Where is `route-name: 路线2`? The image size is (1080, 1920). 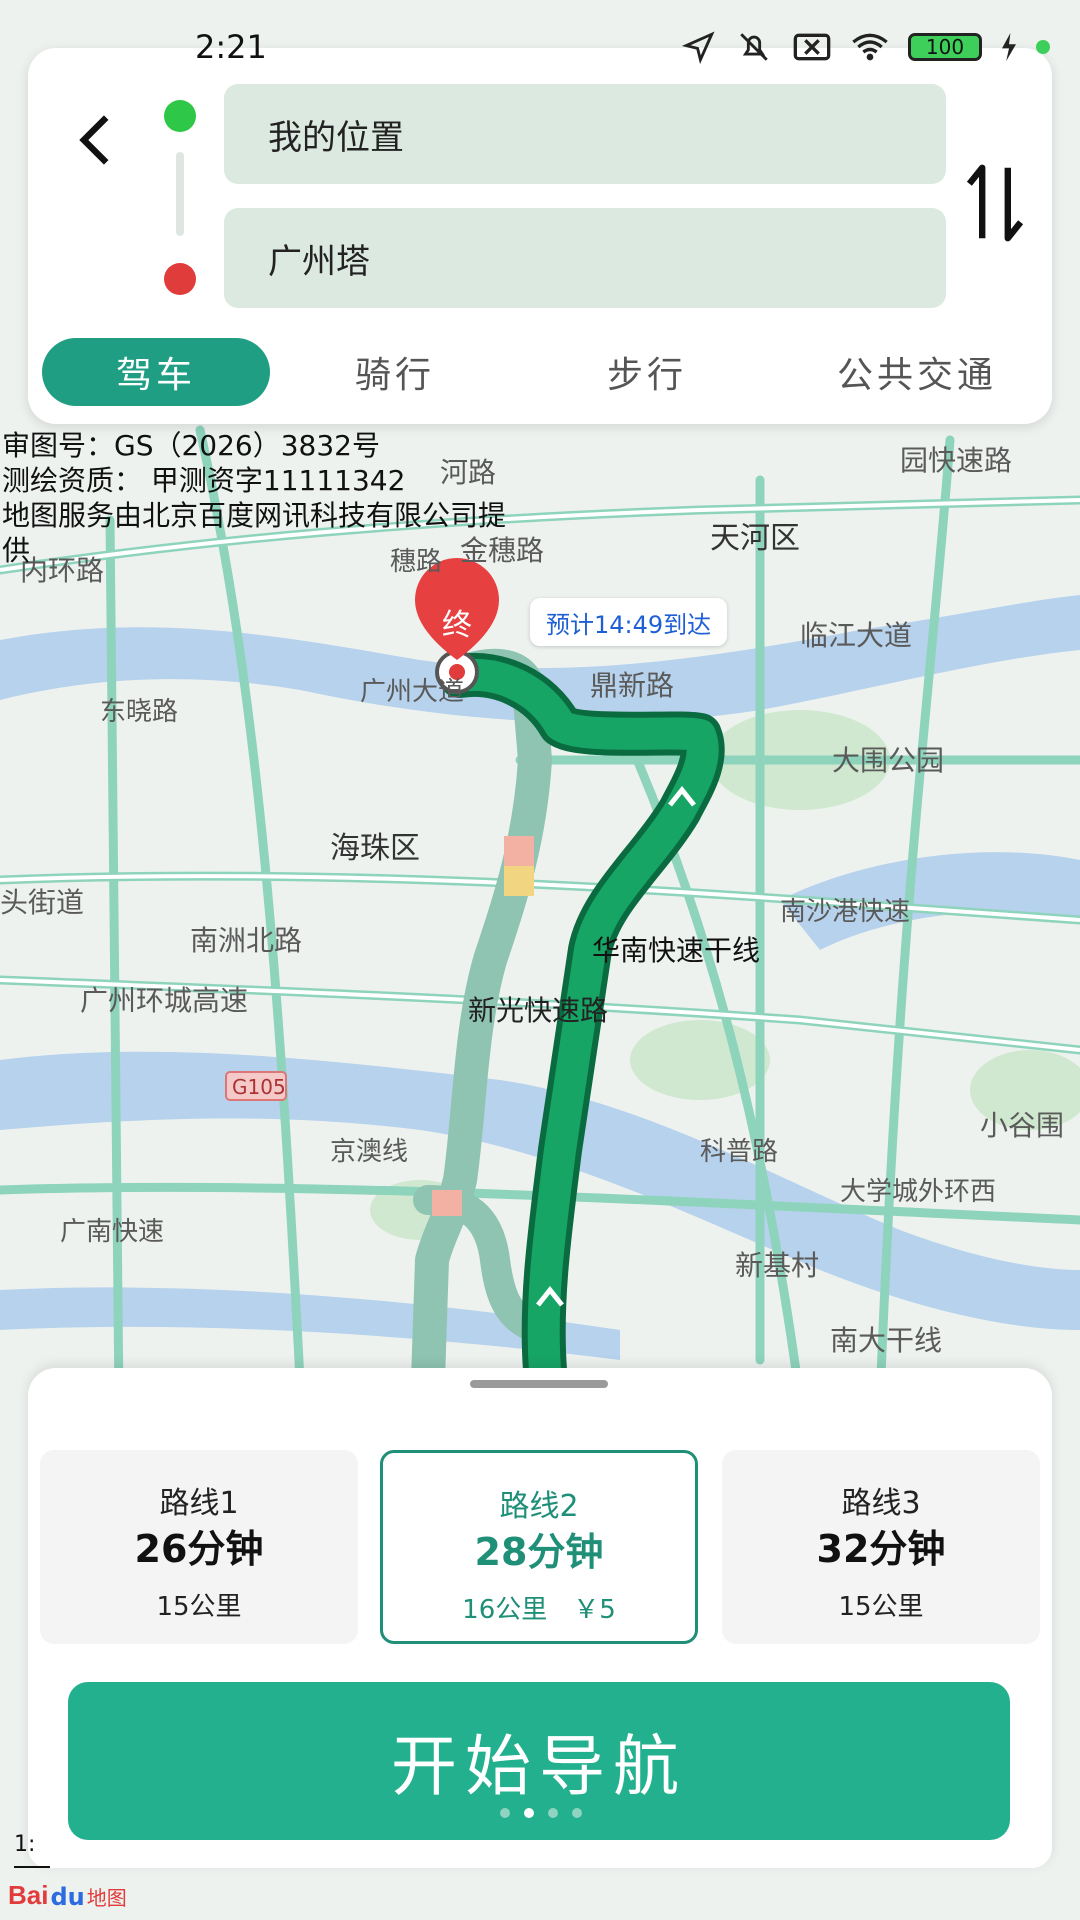 route-name: 路线2 is located at coordinates (539, 1506).